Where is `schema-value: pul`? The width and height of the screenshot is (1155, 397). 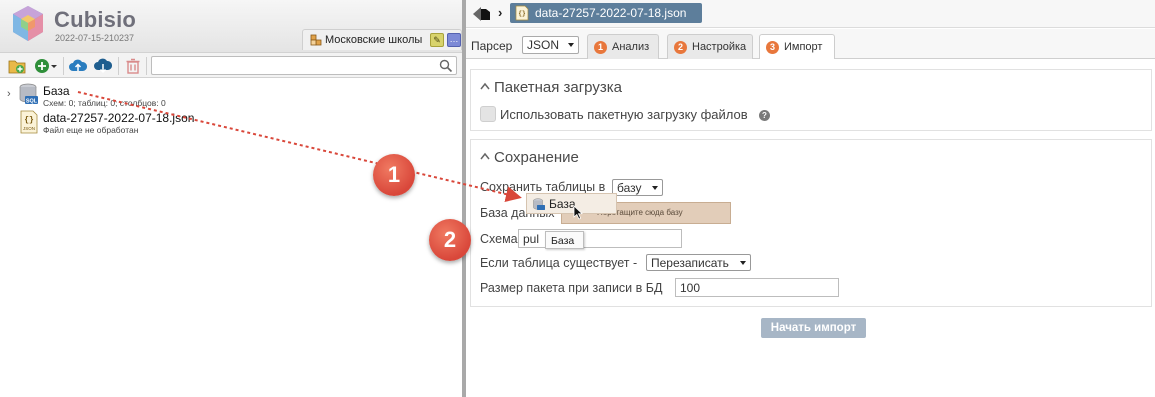
schema-value: pul is located at coordinates (531, 239).